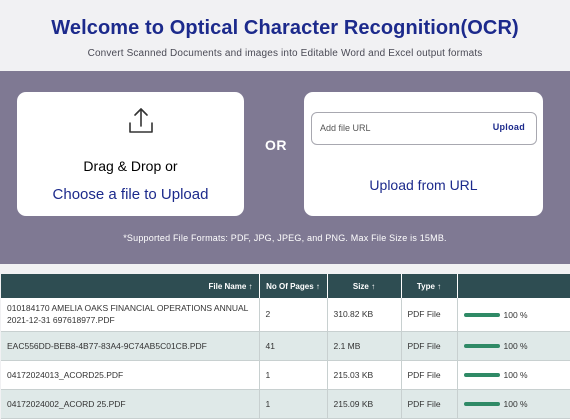  Describe the element at coordinates (130, 166) in the screenshot. I see `drag-drop-label: Drag & Drop or` at that location.